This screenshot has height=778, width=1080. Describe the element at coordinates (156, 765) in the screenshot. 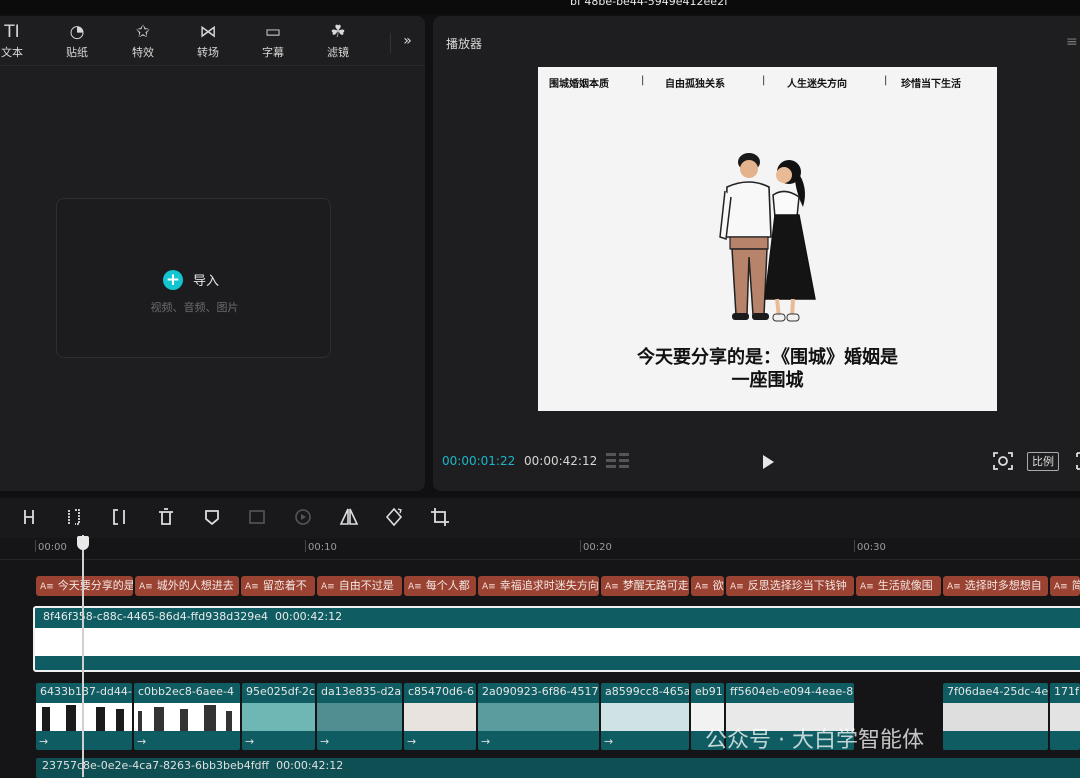

I see `audio-clip-id: 23757c8e-0e2e-4ca7-8263-6bb3beb4fdff` at that location.